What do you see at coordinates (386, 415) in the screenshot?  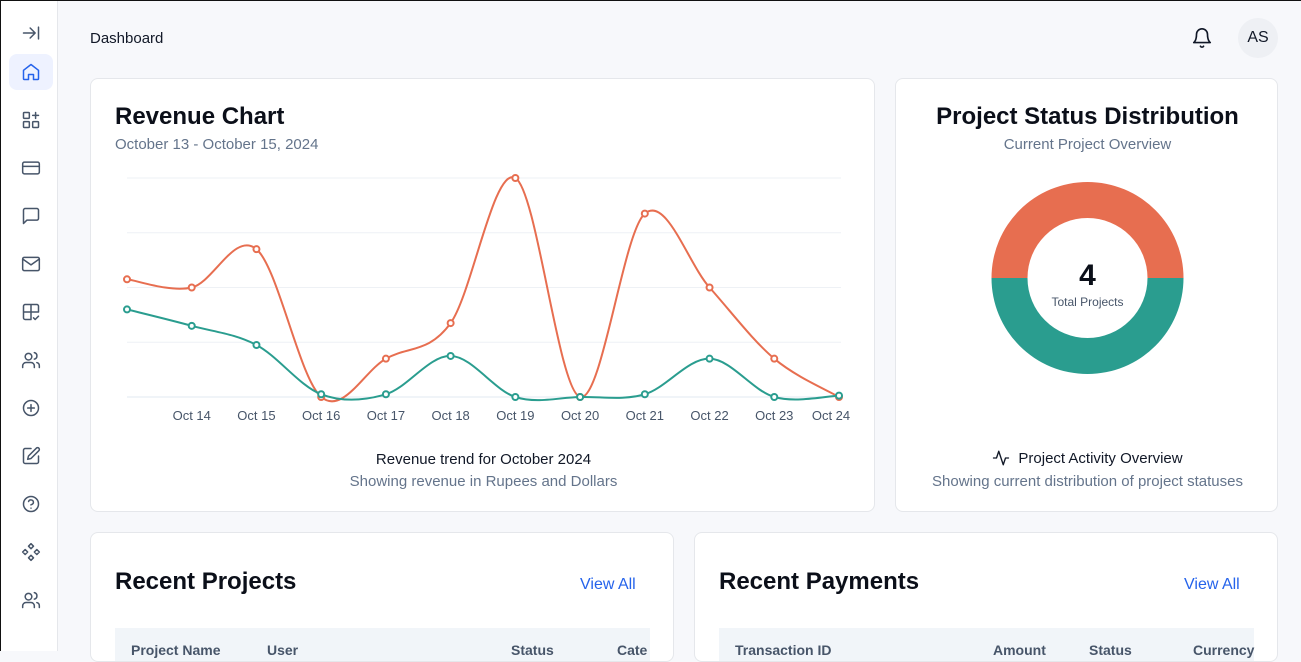 I see `x-tick-label: Oct 17` at bounding box center [386, 415].